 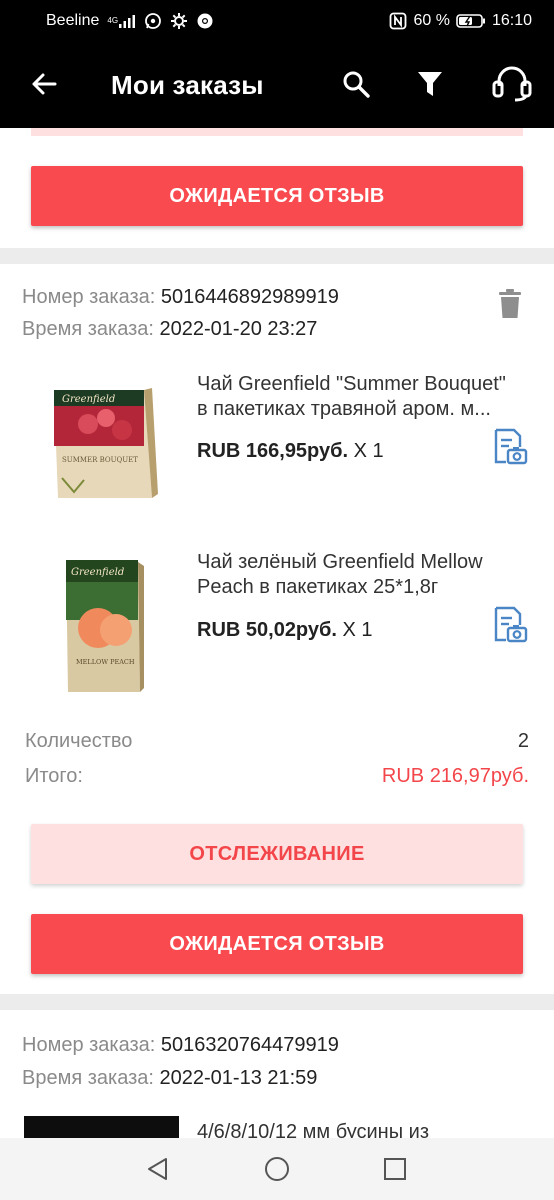 I want to click on gear-app-icon, so click(x=179, y=21).